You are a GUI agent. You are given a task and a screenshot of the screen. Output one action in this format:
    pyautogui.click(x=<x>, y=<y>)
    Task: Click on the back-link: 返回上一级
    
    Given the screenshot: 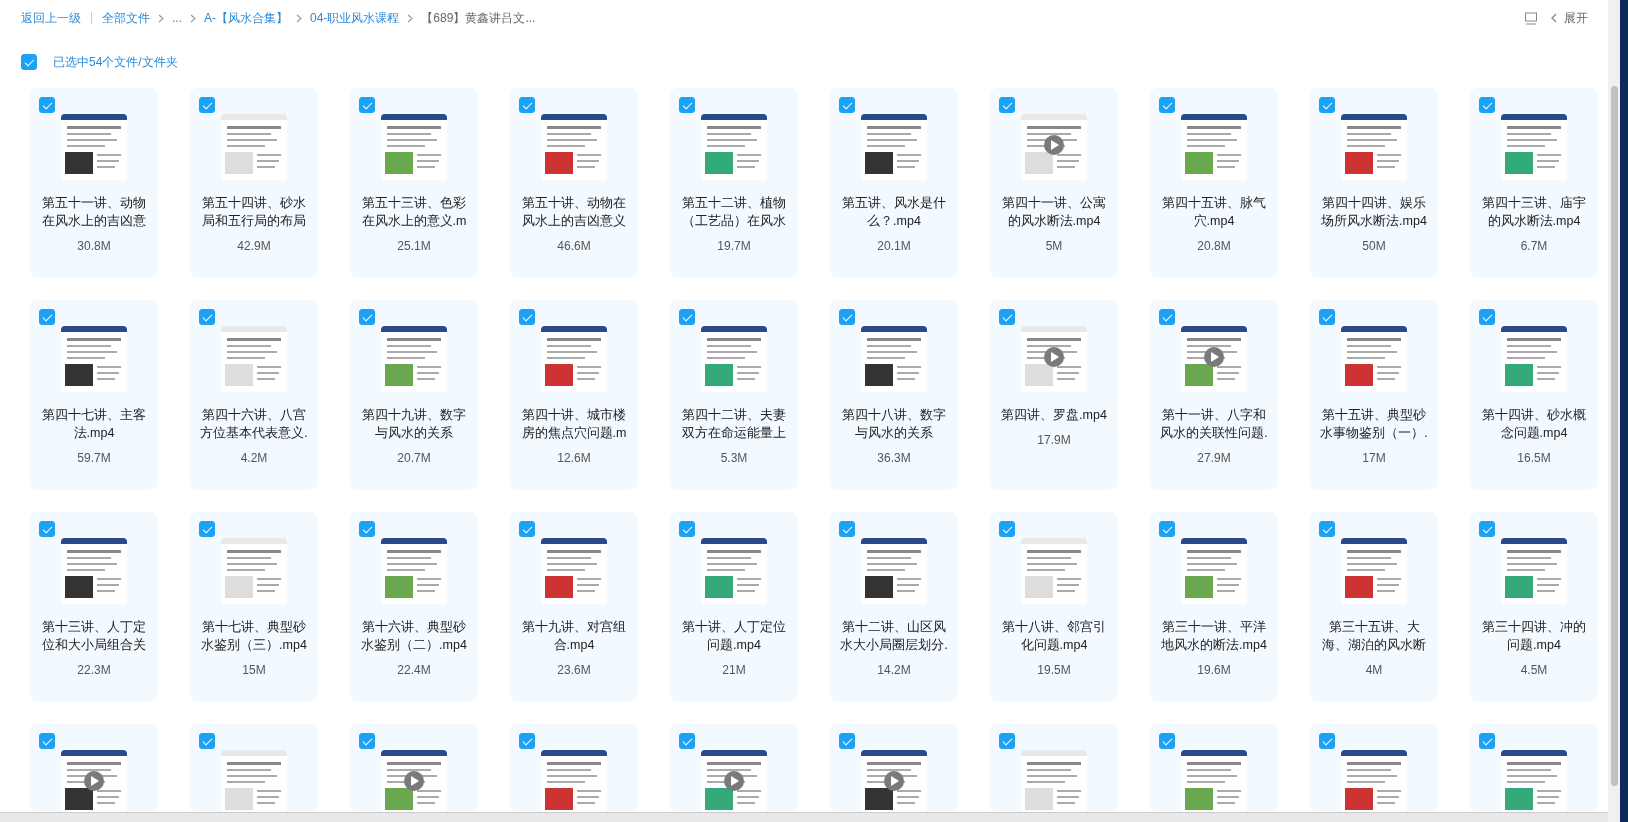 What is the action you would take?
    pyautogui.click(x=51, y=18)
    